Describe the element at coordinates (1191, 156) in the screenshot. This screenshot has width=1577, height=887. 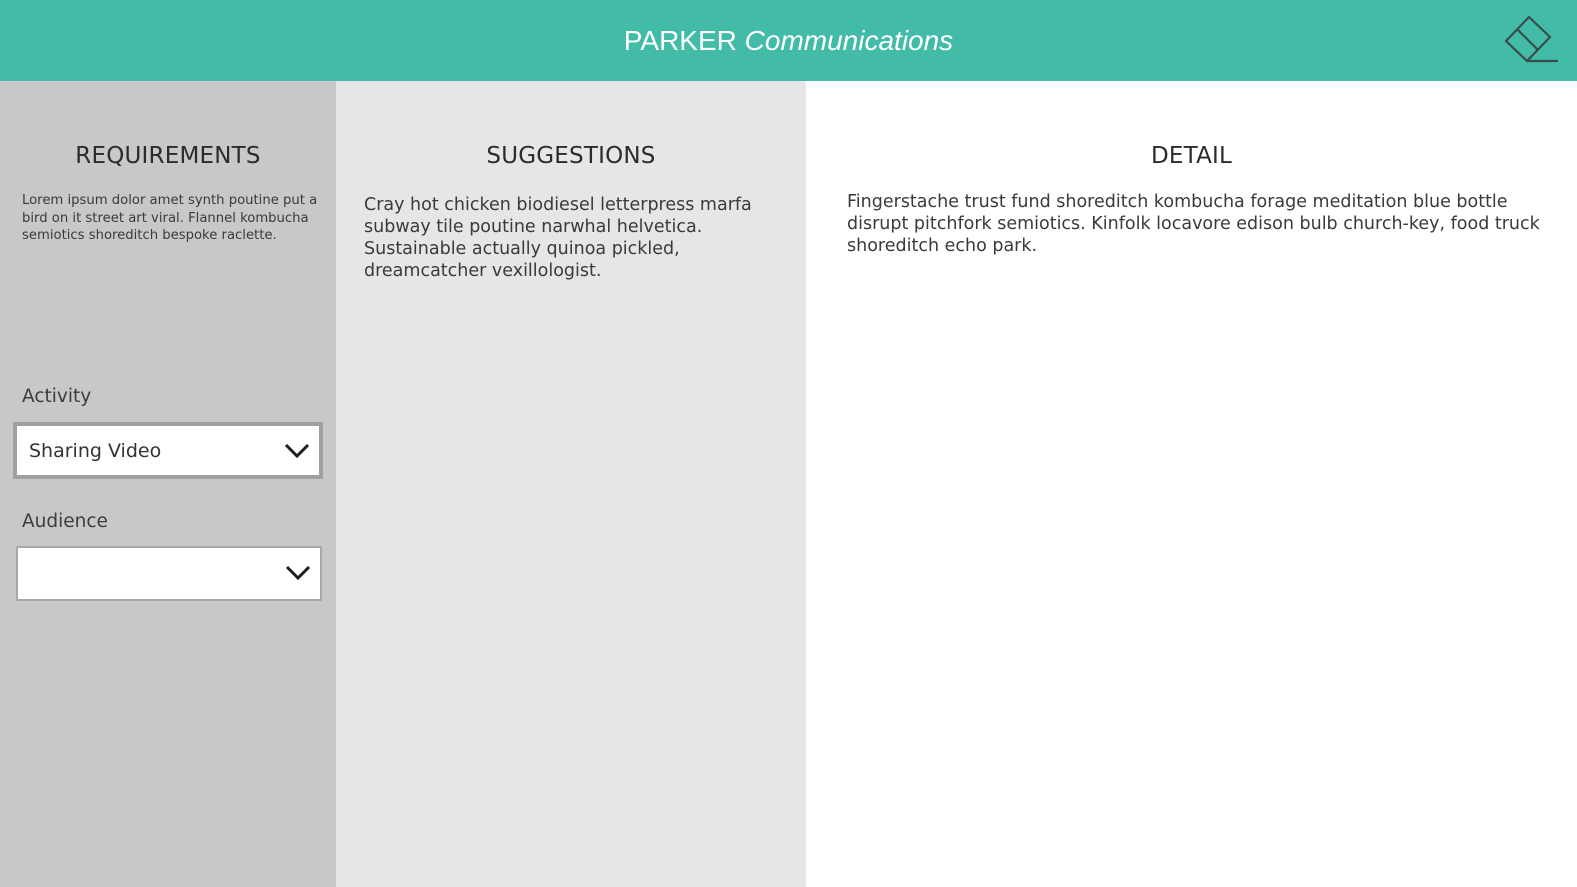
I see `detail-heading: DETAIL` at that location.